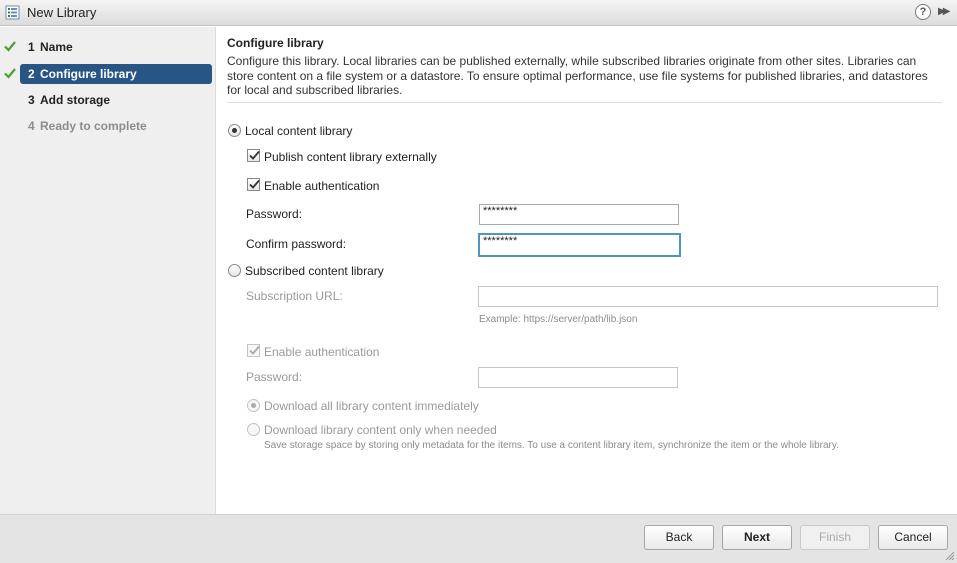 Image resolution: width=957 pixels, height=563 pixels. I want to click on subscribed-library-label: Subscribed content library, so click(314, 271).